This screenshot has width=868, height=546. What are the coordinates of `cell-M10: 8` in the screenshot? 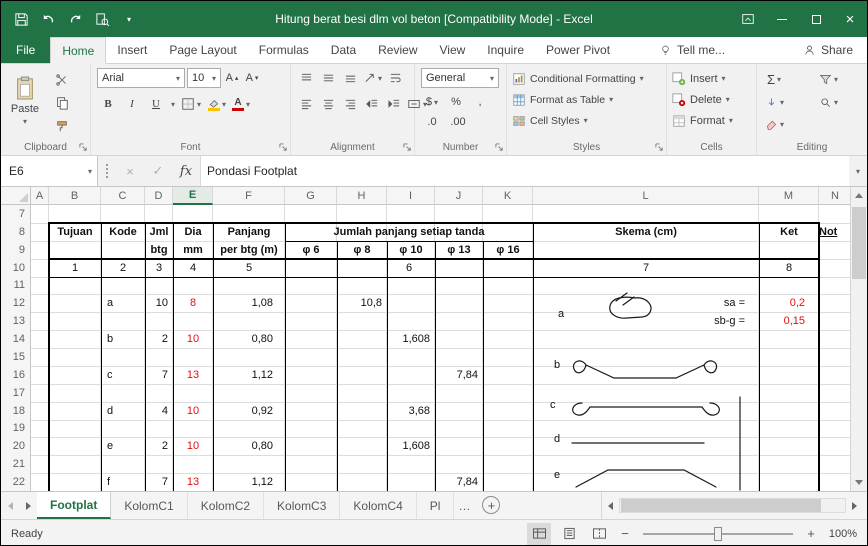 It's located at (789, 268).